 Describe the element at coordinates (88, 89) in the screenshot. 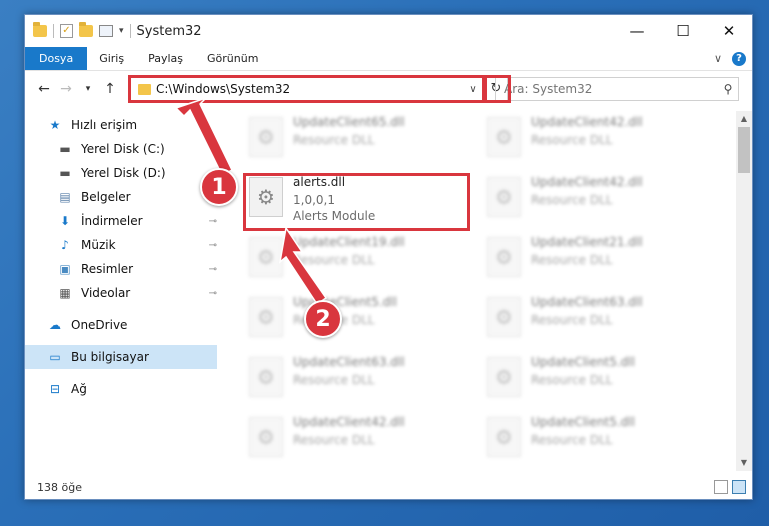

I see `recent-locations-icon: ▾` at that location.